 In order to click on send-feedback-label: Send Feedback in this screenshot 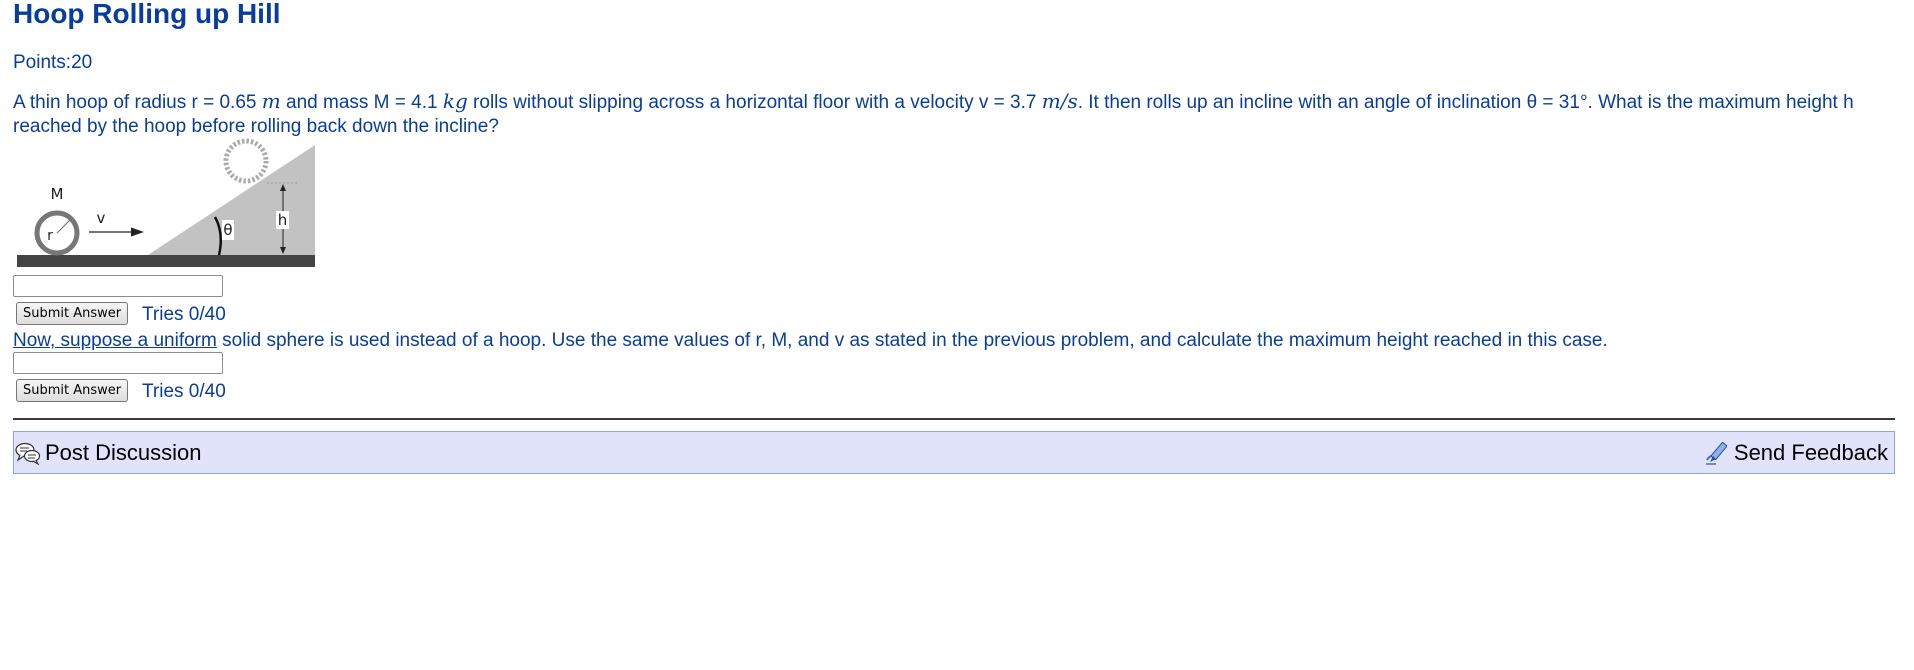, I will do `click(1810, 452)`.